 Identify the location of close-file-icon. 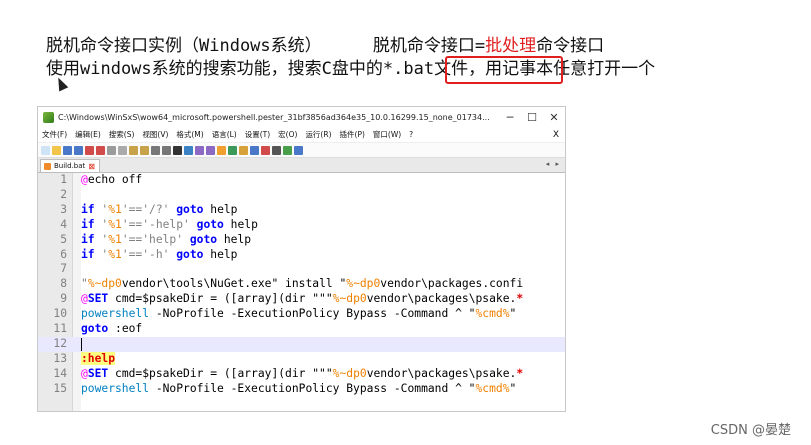
(89, 150).